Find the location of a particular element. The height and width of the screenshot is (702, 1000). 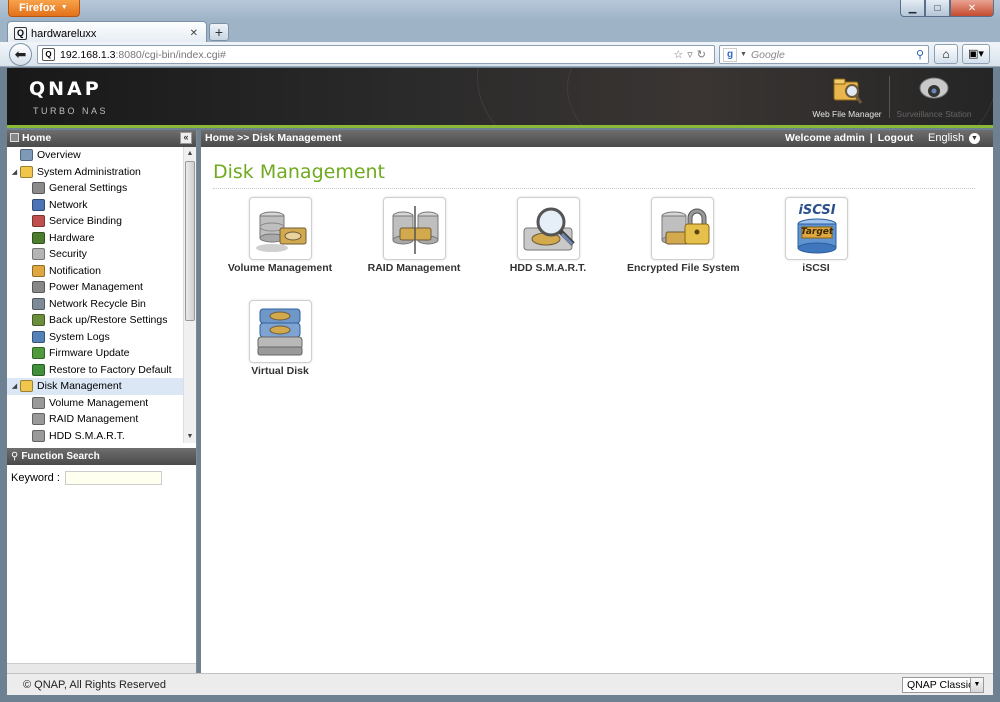

sidebar-item: System Logs is located at coordinates (95, 337).